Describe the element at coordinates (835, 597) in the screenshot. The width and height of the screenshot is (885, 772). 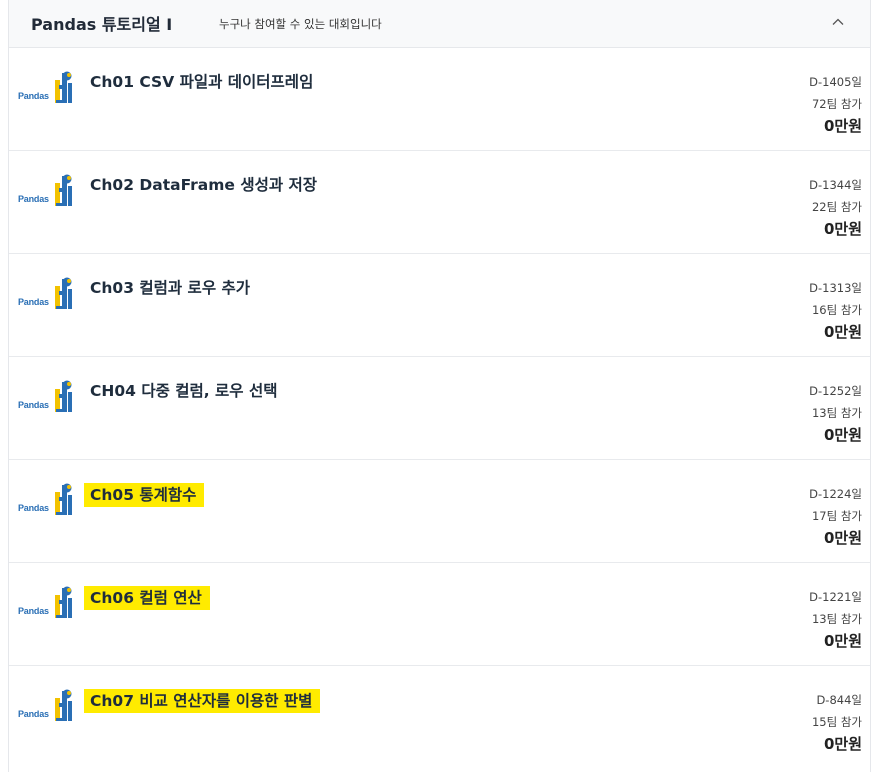
I see `days-remaining: D-1221일` at that location.